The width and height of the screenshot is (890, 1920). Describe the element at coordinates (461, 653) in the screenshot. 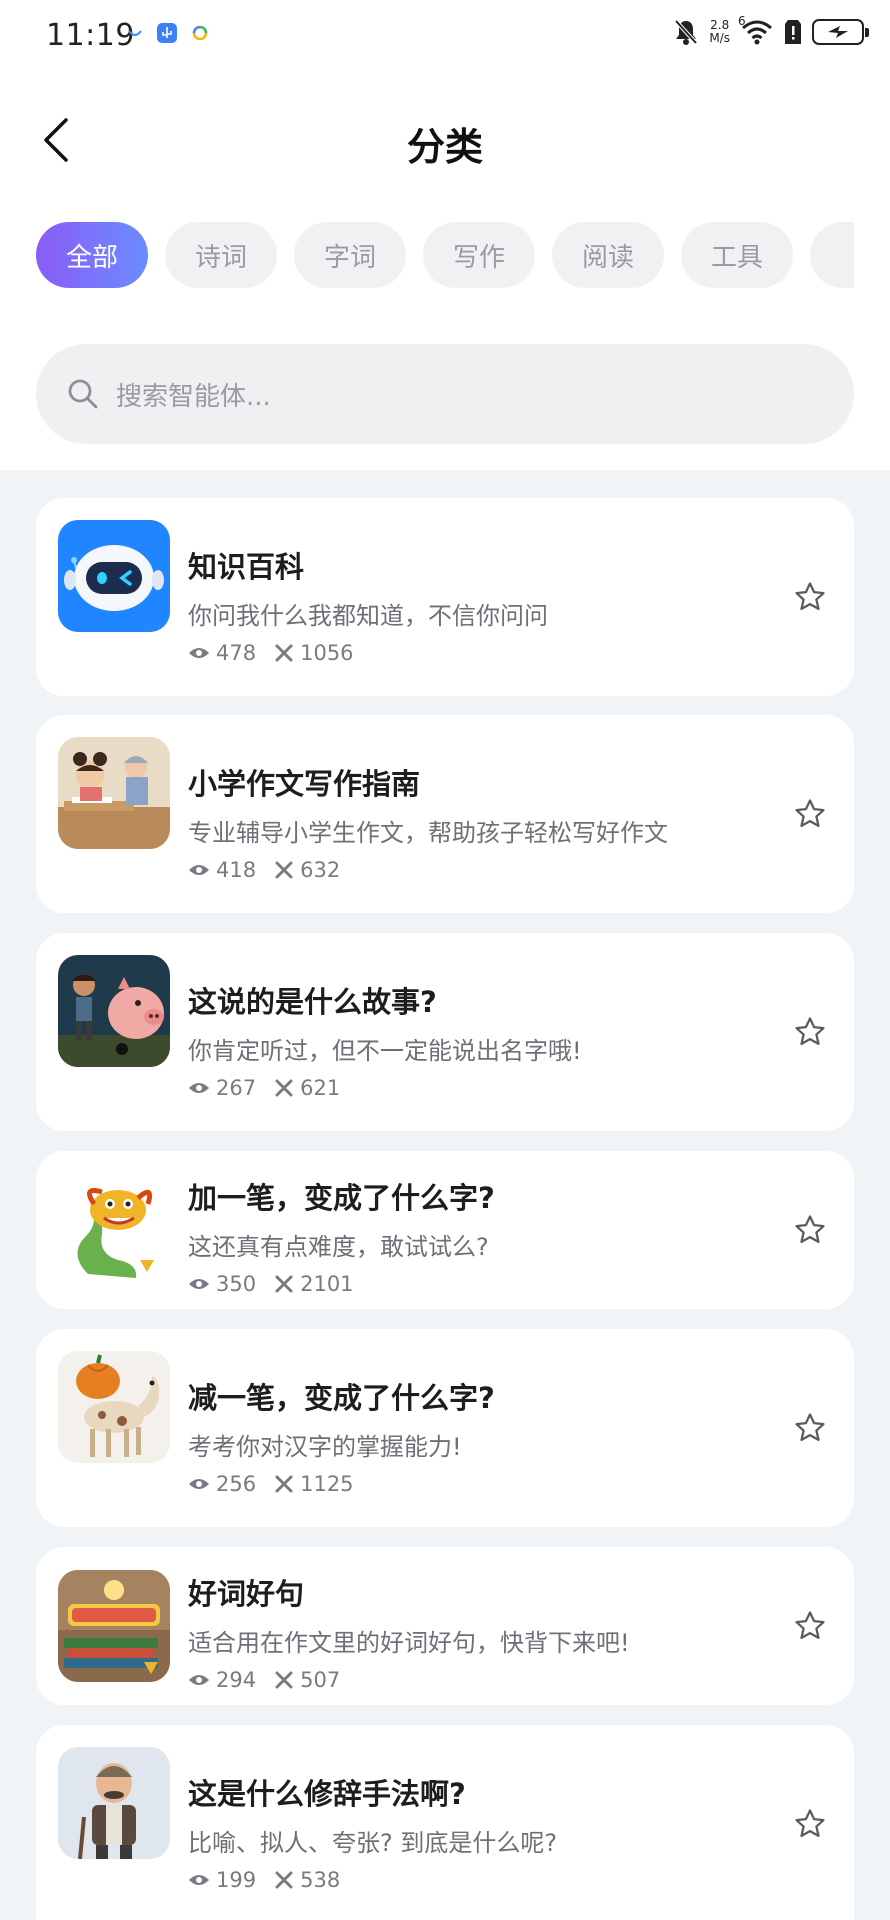

I see `agent-stats: 478 1056` at that location.